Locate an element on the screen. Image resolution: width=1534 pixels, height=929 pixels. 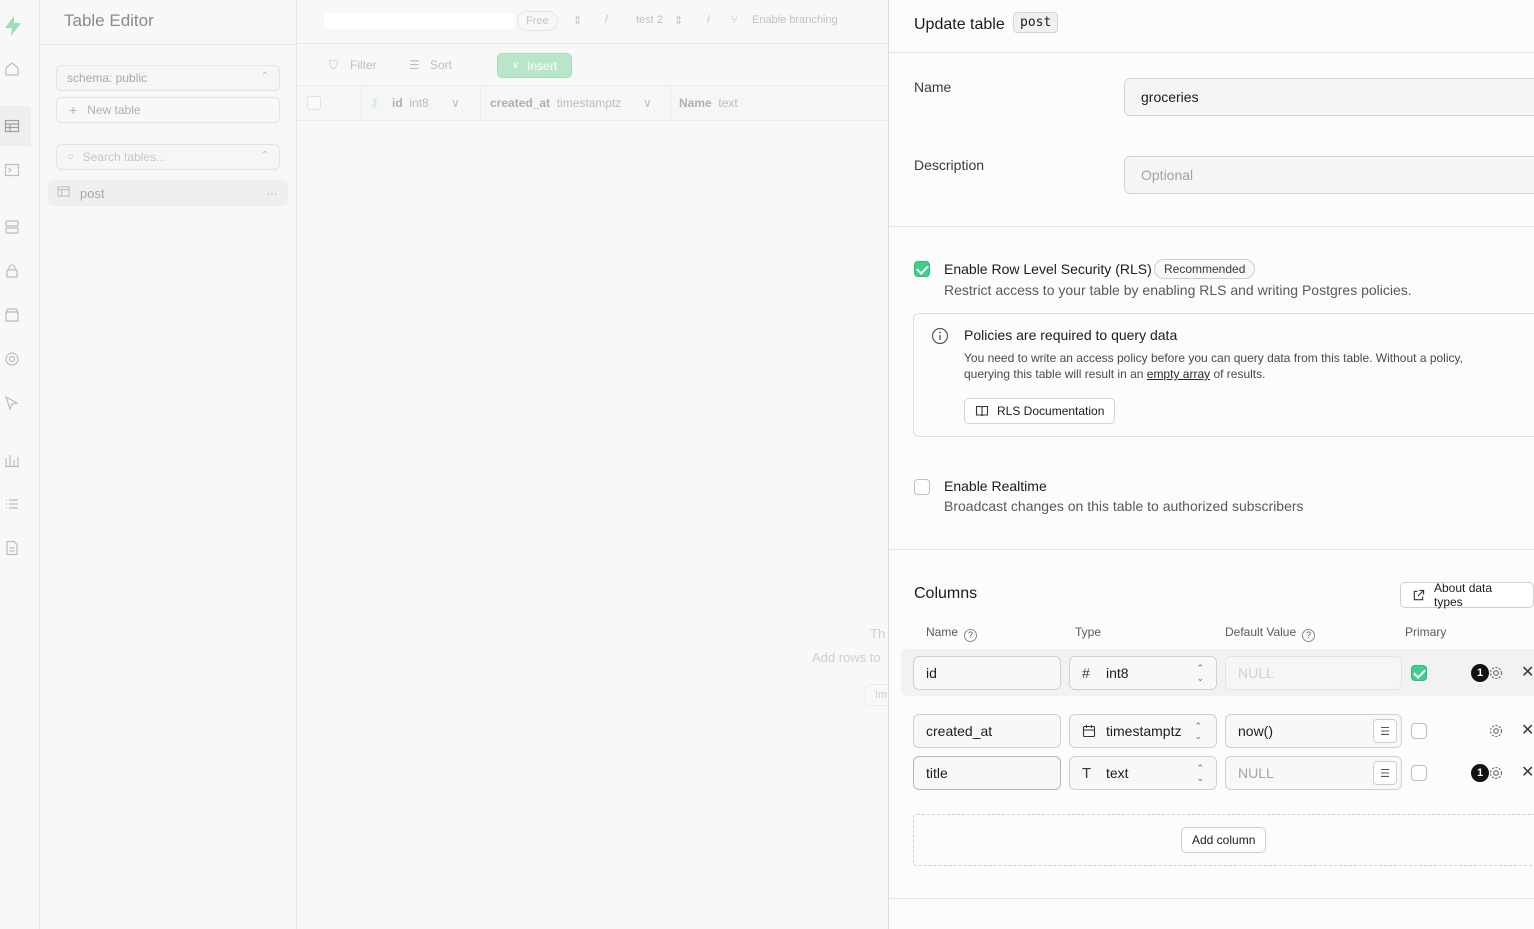
enable-realtime-checkbox is located at coordinates (922, 487).